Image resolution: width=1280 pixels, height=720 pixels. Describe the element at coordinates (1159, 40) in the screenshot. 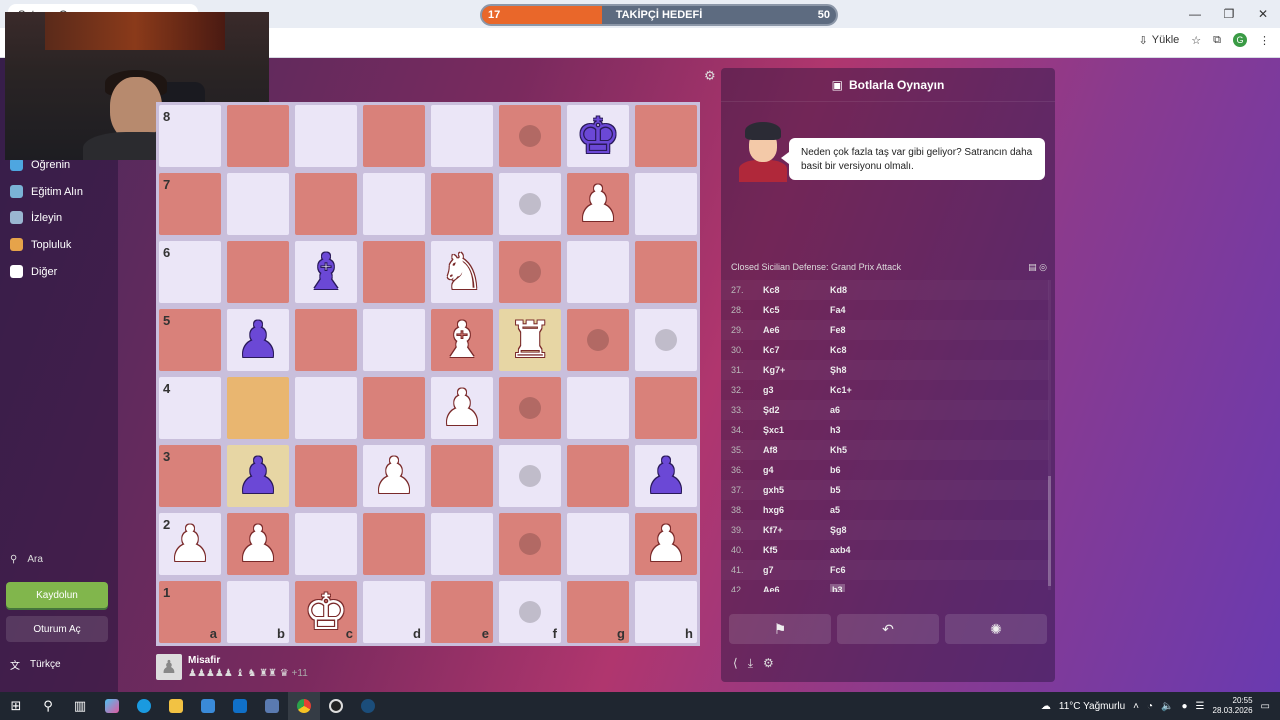

I see `install-button: ⇩ Yükle` at that location.